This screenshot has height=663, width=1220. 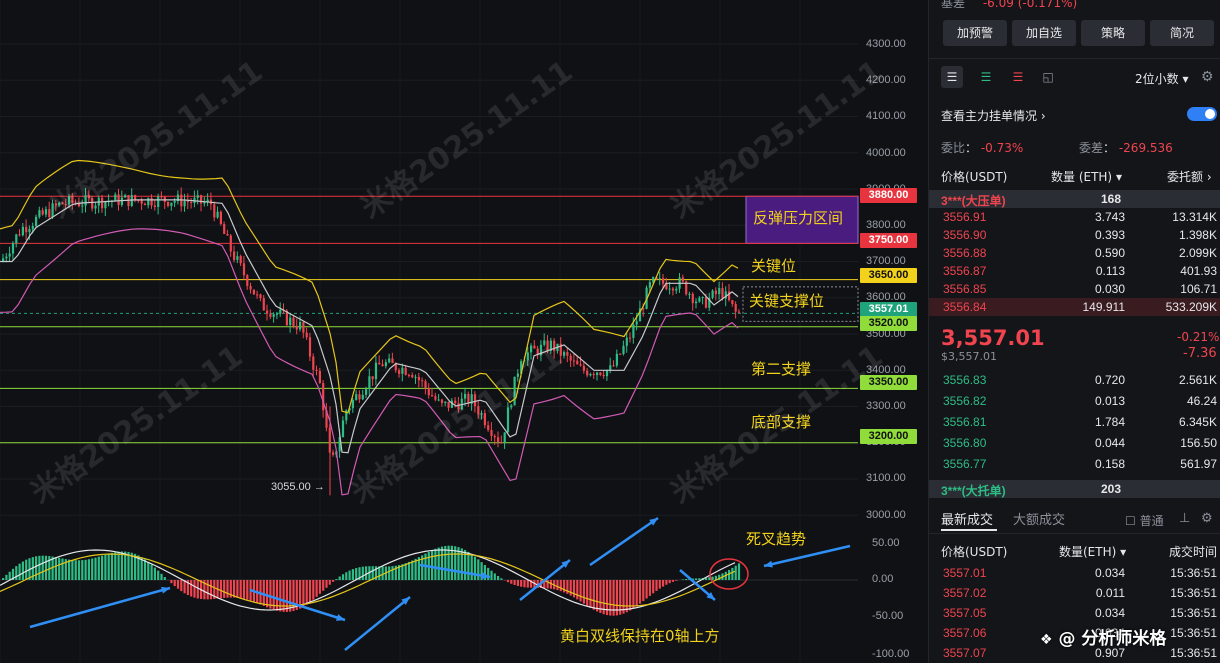 What do you see at coordinates (340, 617) in the screenshot?
I see `trend-arrow-head` at bounding box center [340, 617].